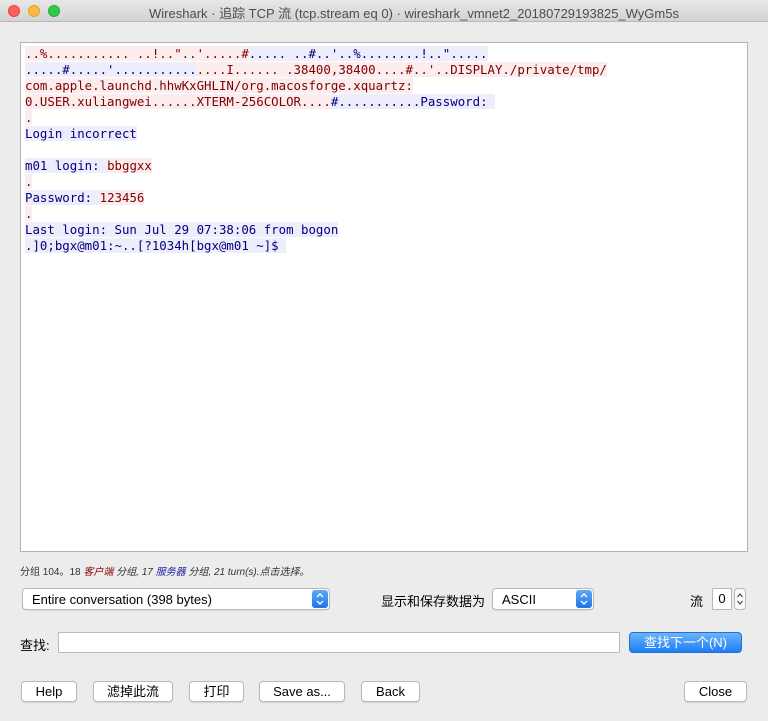 This screenshot has height=721, width=768. I want to click on client-data-segment: 123456, so click(122, 197).